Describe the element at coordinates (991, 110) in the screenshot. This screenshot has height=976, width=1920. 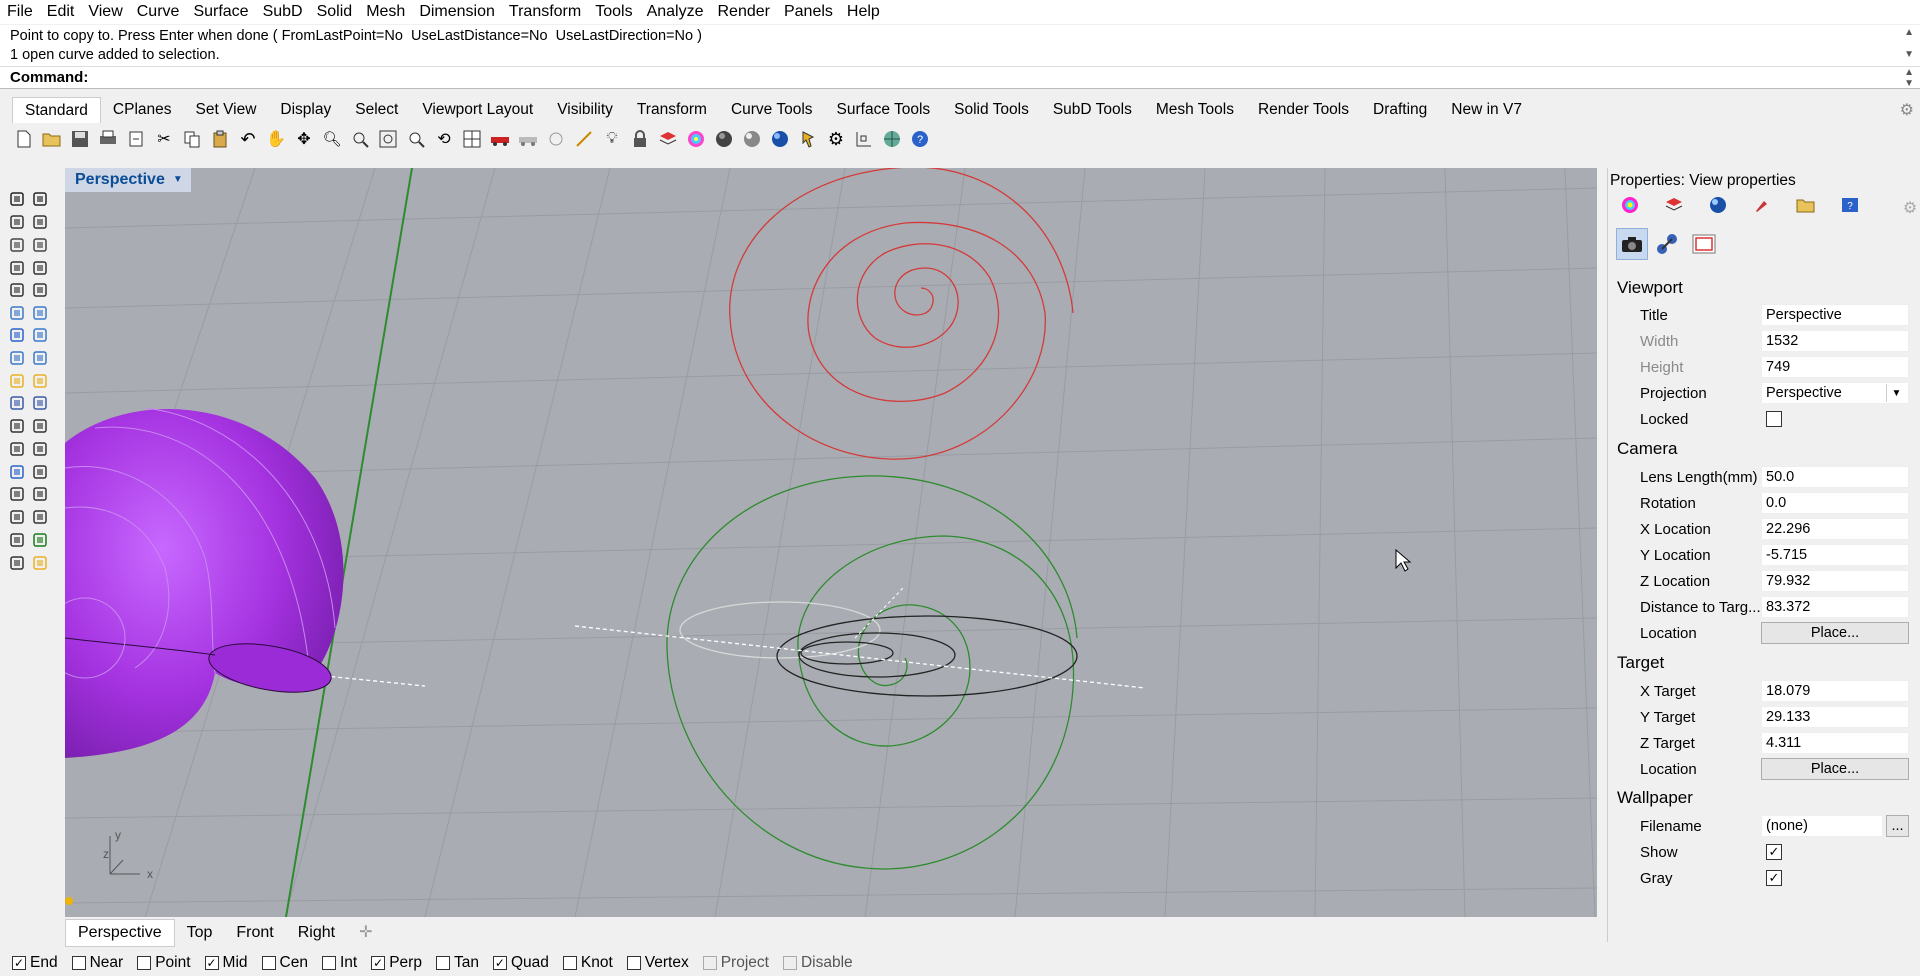
I see `tab-solid-tools: Solid Tools` at that location.